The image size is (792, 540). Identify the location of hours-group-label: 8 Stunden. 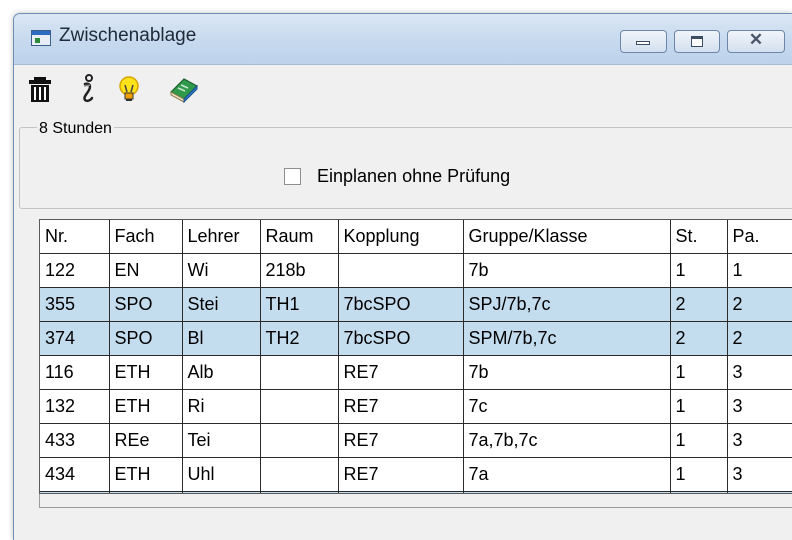
(75, 129).